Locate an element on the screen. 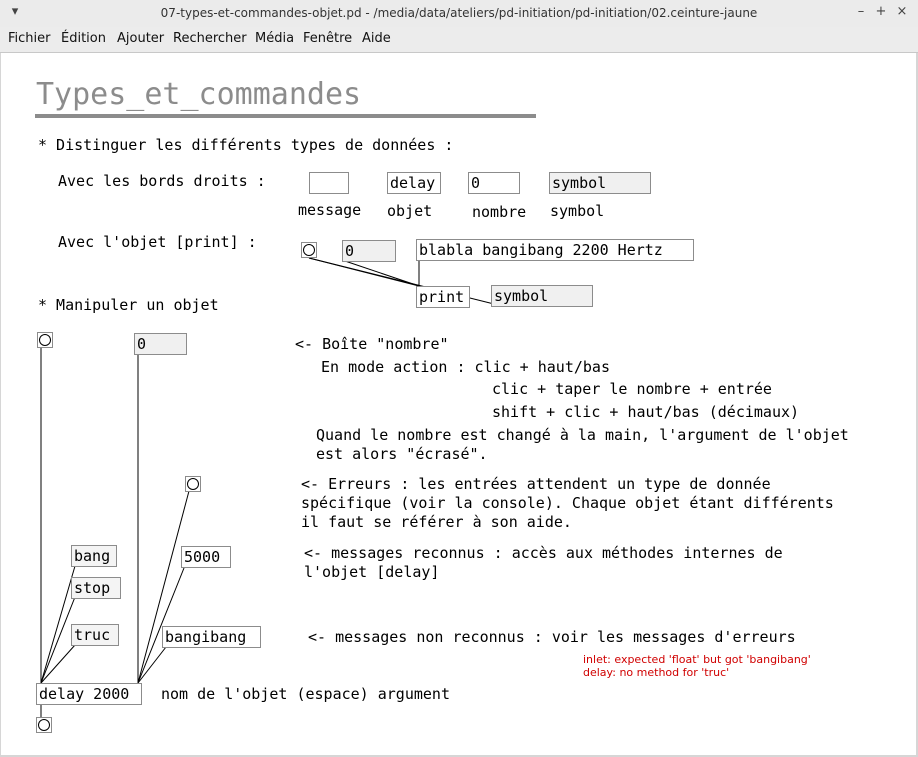 The height and width of the screenshot is (757, 918). print-bang is located at coordinates (309, 250).